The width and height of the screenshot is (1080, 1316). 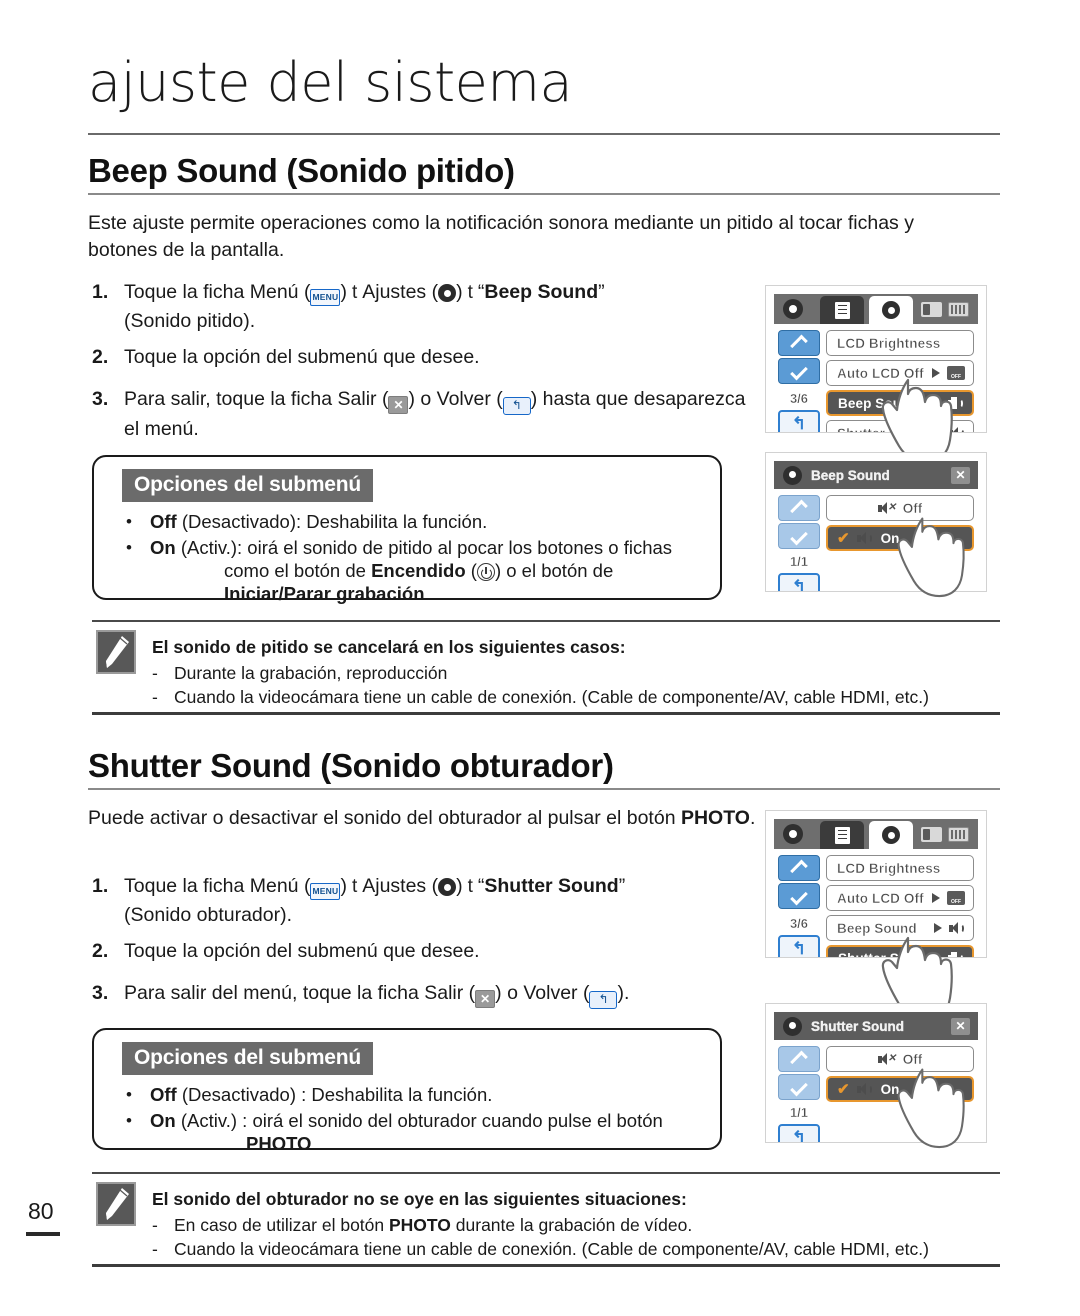 What do you see at coordinates (544, 194) in the screenshot?
I see `section-divider-beep` at bounding box center [544, 194].